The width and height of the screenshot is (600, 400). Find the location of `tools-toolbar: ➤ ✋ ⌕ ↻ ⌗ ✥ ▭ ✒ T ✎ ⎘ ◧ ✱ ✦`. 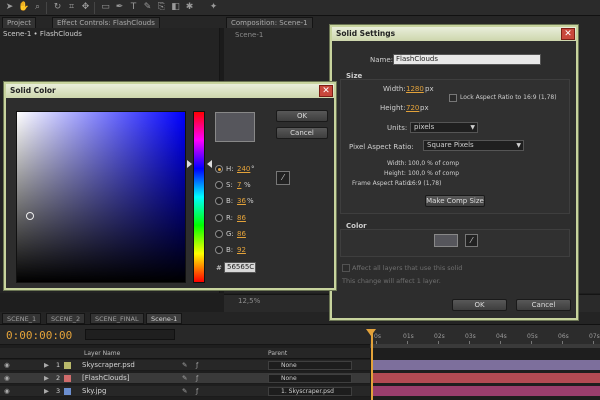

tools-toolbar: ➤ ✋ ⌕ ↻ ⌗ ✥ ▭ ✒ T ✎ ⎘ ◧ ✱ ✦ is located at coordinates (300, 8).